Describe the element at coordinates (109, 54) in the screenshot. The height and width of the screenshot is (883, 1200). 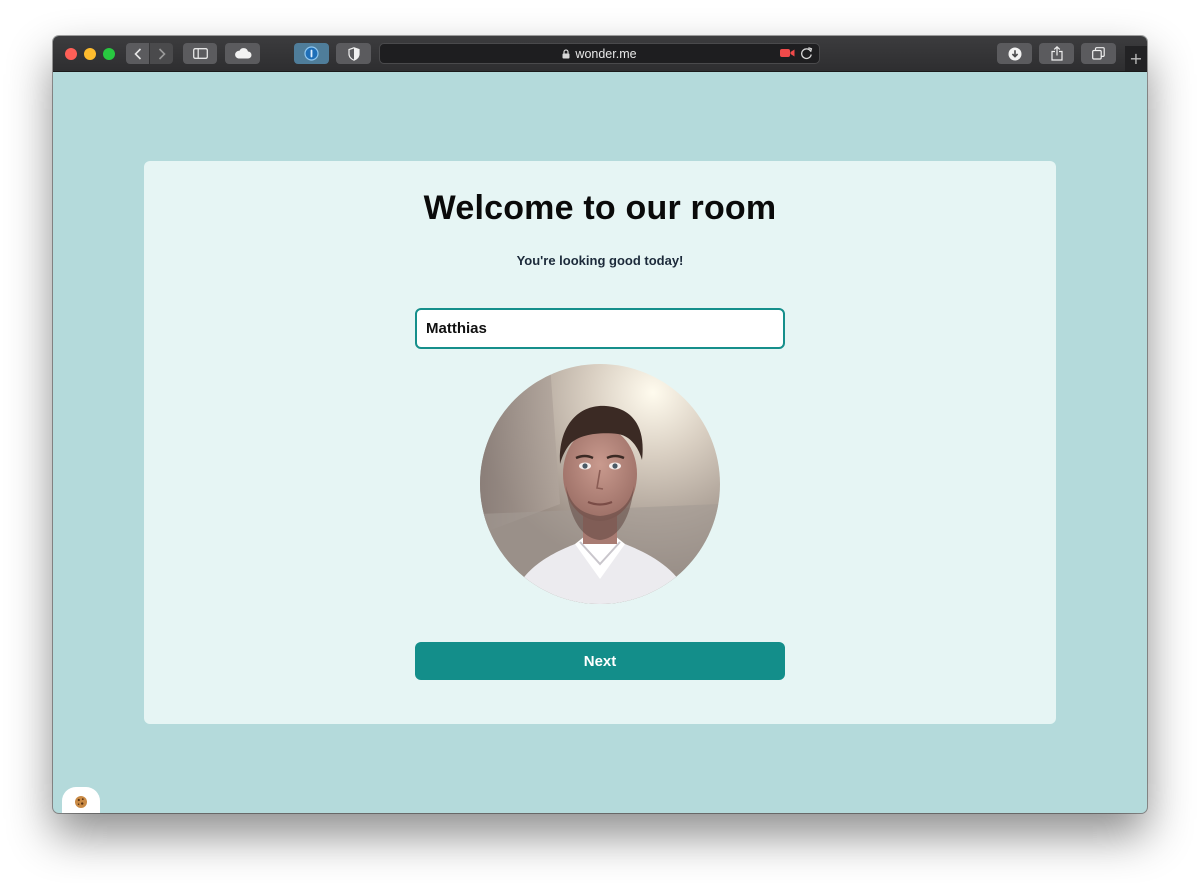
I see `zoom-window-button` at that location.